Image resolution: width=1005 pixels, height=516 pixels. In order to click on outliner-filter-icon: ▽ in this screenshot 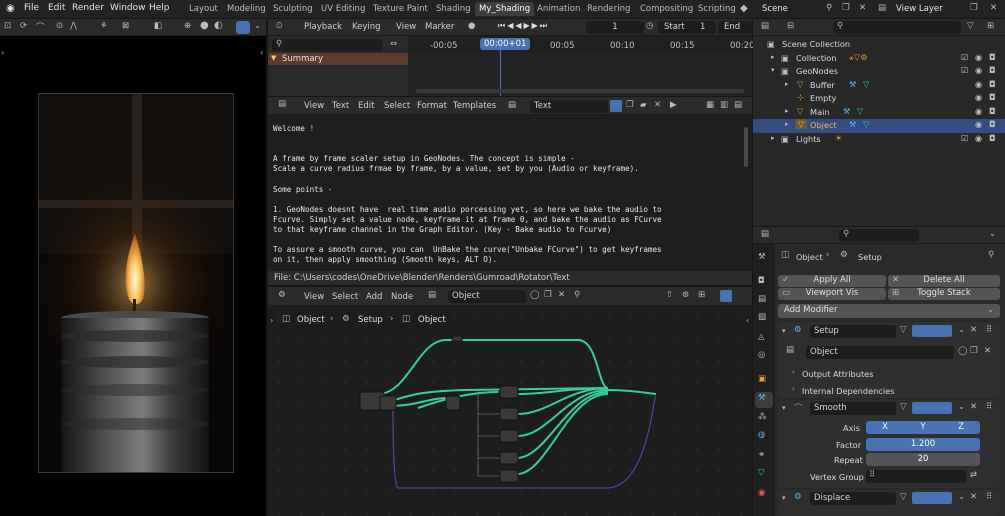, I will do `click(970, 26)`.